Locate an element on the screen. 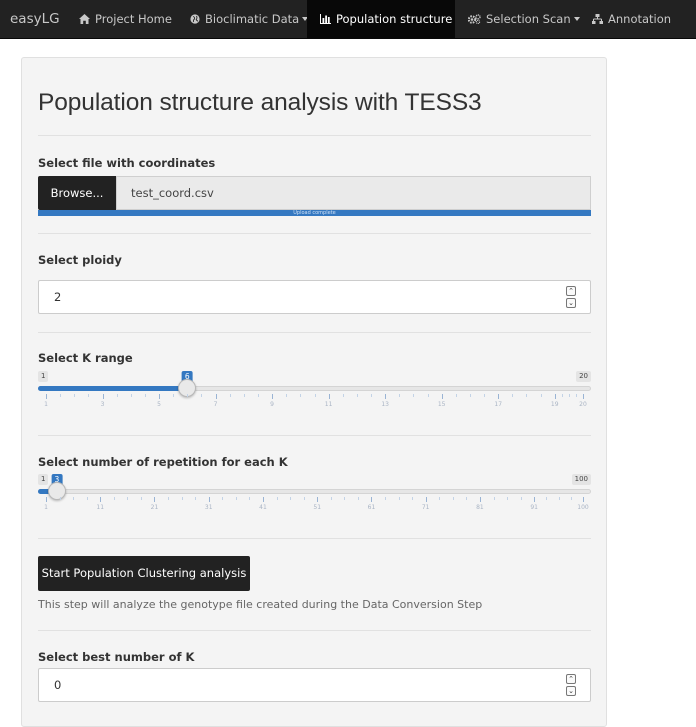 This screenshot has height=727, width=696. nav-selection-scan: Selection Scan is located at coordinates (519, 19).